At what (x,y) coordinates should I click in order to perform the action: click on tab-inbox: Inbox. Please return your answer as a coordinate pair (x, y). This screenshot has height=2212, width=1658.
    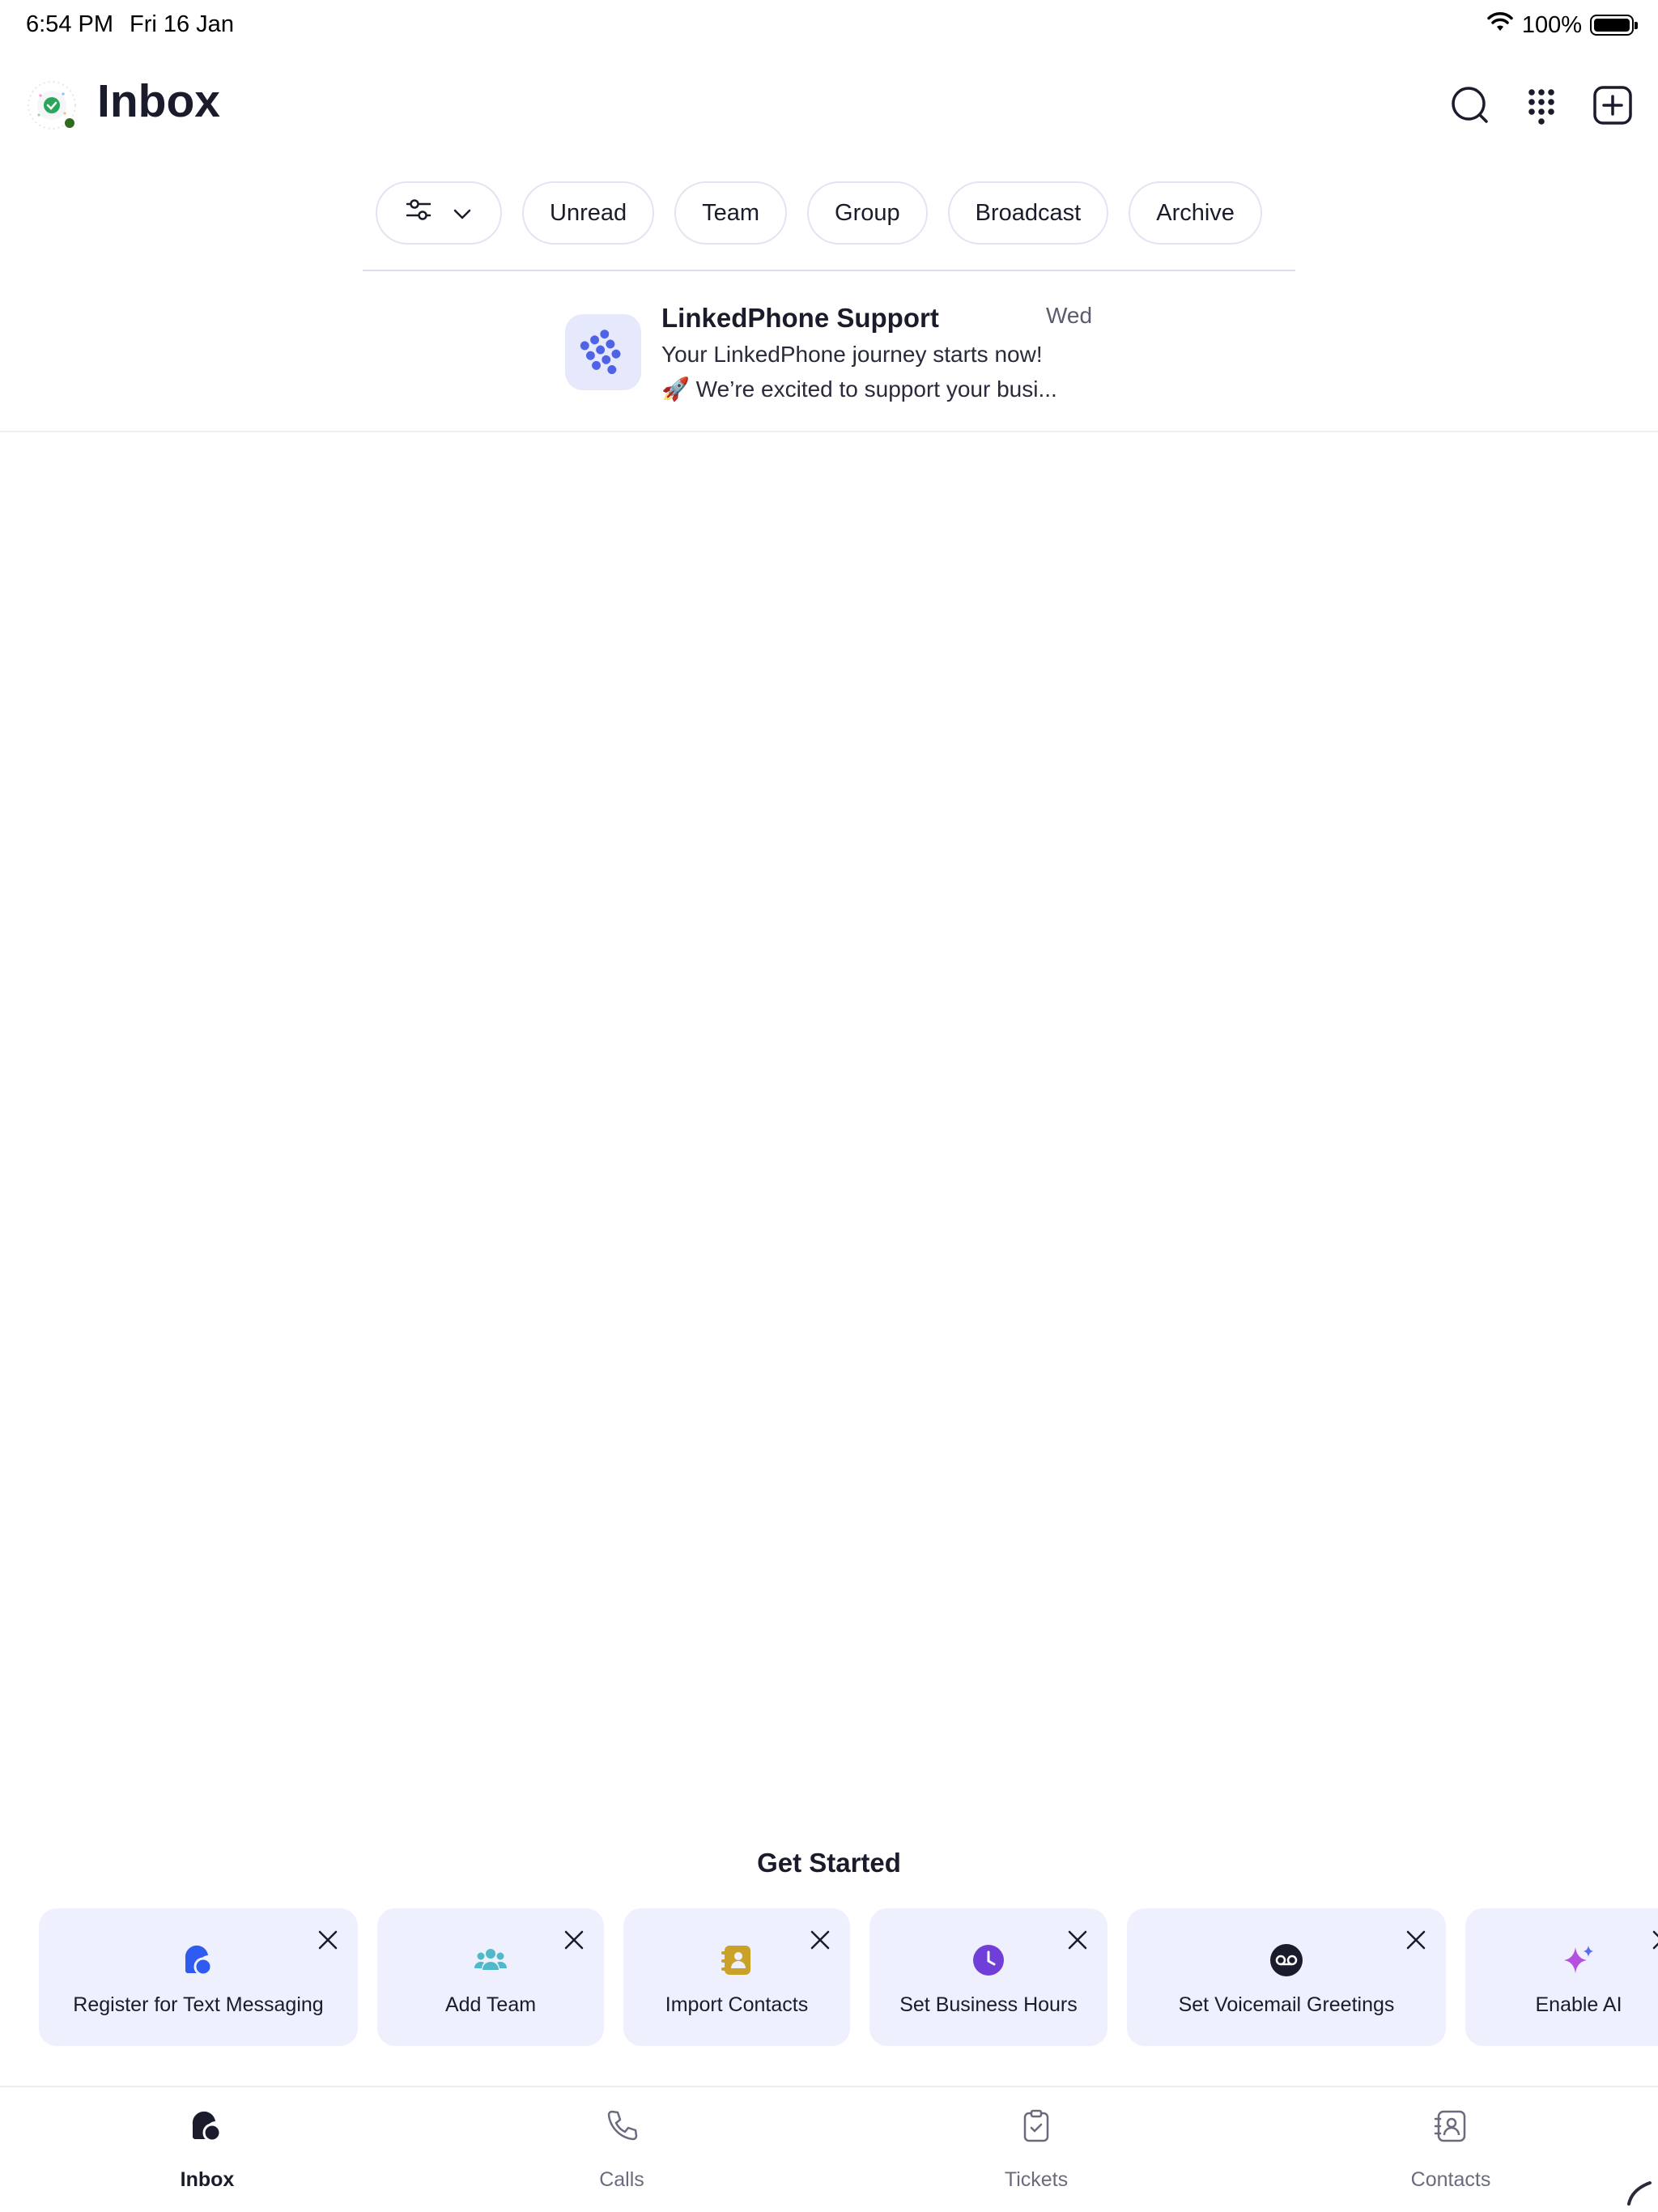
    Looking at the image, I should click on (207, 2149).